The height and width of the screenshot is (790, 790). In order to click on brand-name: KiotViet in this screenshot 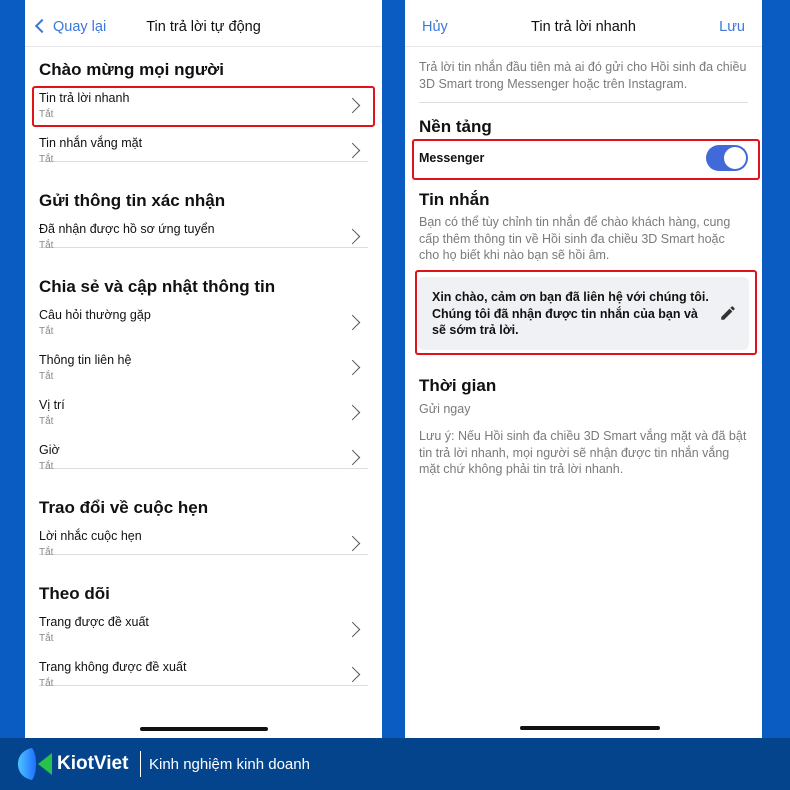, I will do `click(93, 763)`.